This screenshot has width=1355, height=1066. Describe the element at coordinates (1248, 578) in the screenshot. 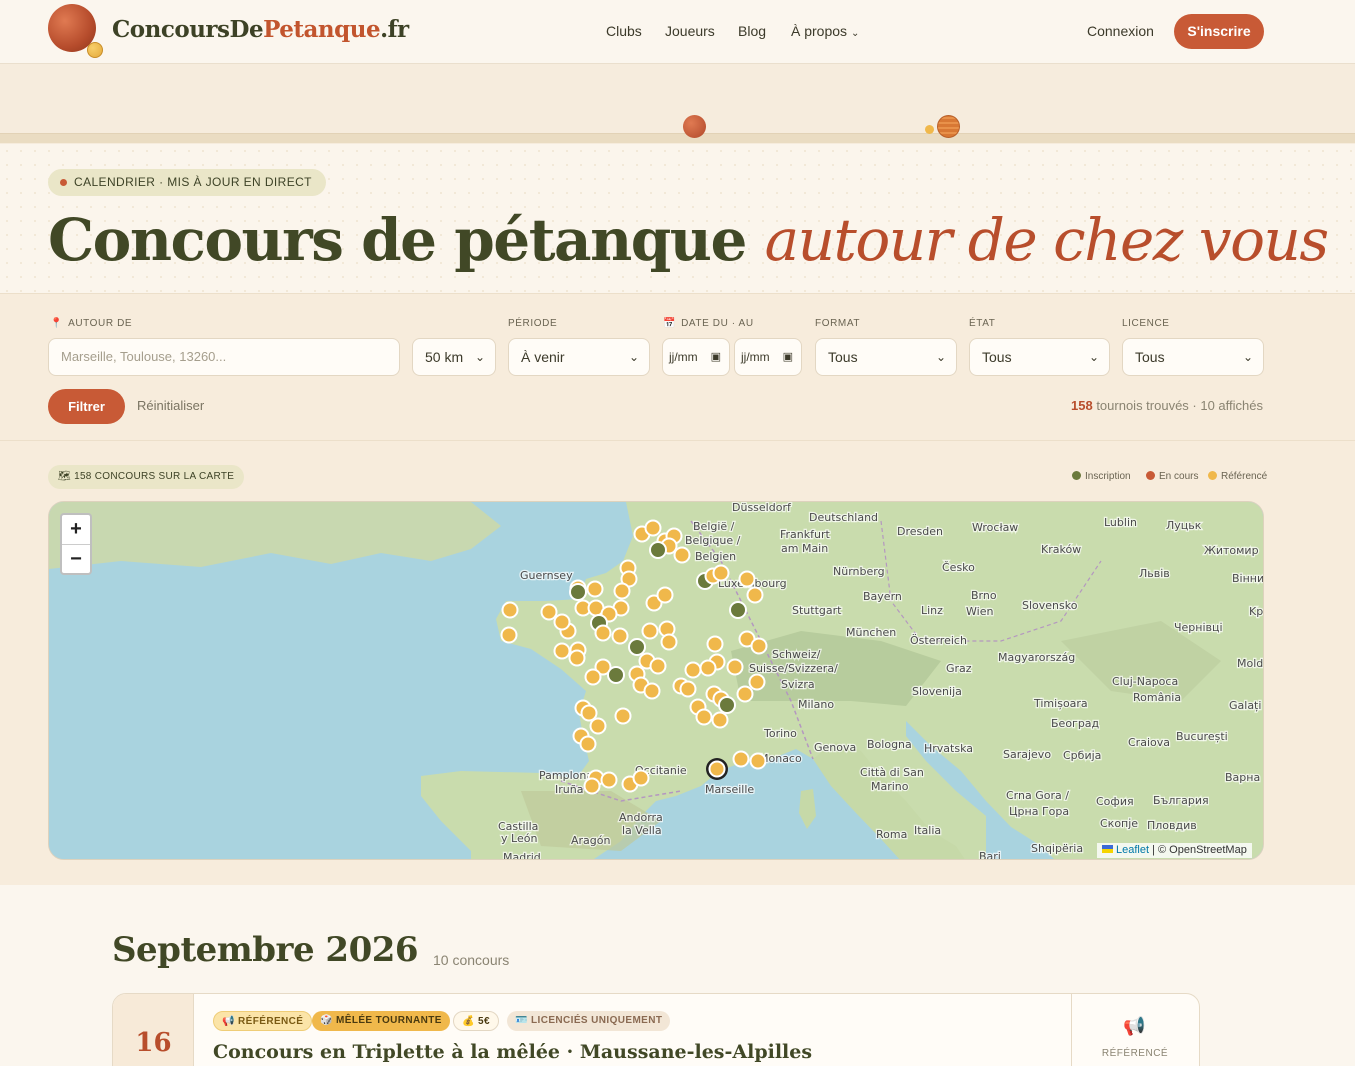

I see `map-place-label: Вінни` at that location.